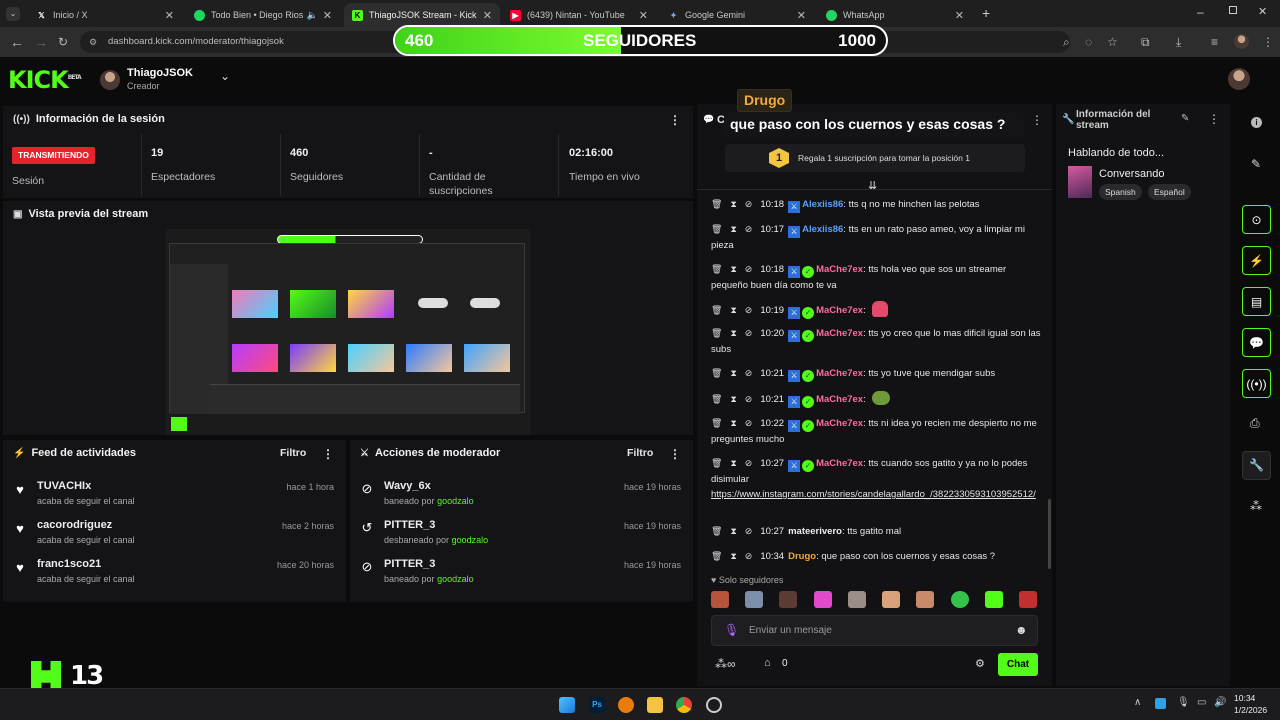 This screenshot has width=1280, height=720. I want to click on message-user: Drugo, so click(802, 556).